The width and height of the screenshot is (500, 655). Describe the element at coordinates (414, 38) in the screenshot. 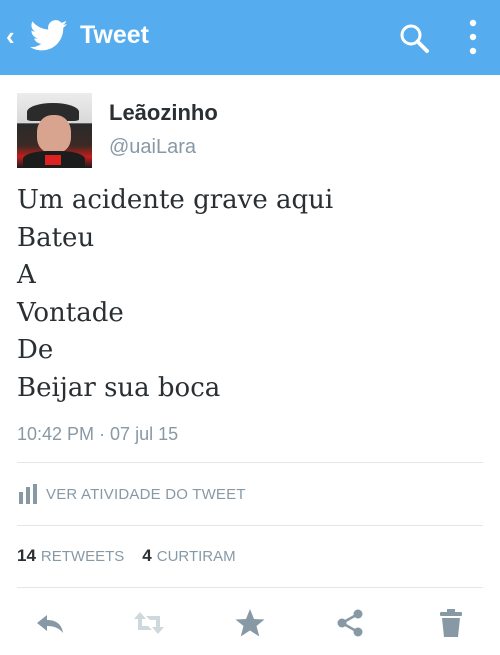

I see `search-icon` at that location.